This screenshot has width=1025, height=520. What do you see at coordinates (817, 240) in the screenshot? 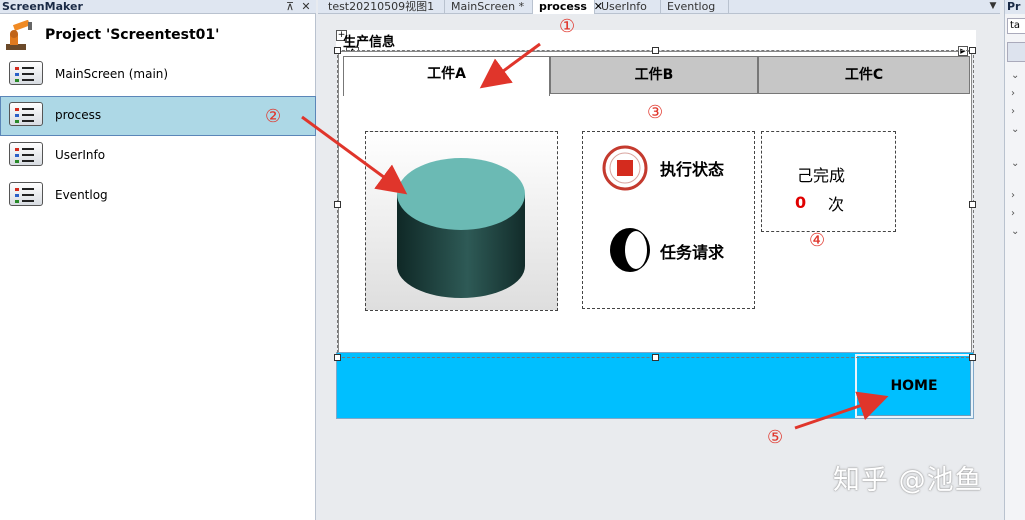
I see `annotation-4: ④` at bounding box center [817, 240].